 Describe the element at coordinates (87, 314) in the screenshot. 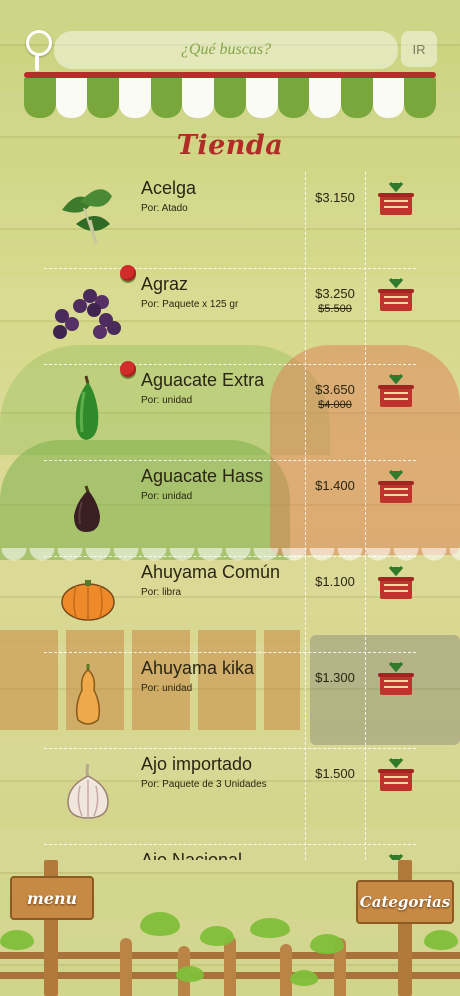

I see `agraz-berries-icon` at that location.